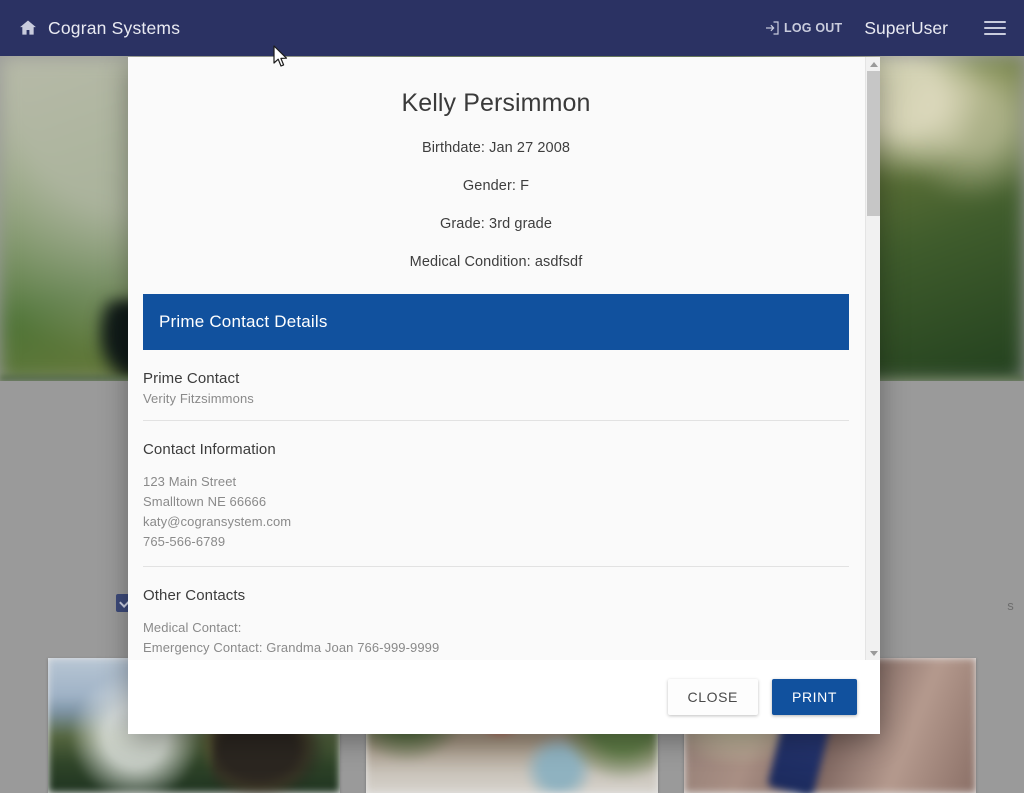 This screenshot has width=1024, height=793. What do you see at coordinates (190, 481) in the screenshot?
I see `list-item: 123 Main Street` at bounding box center [190, 481].